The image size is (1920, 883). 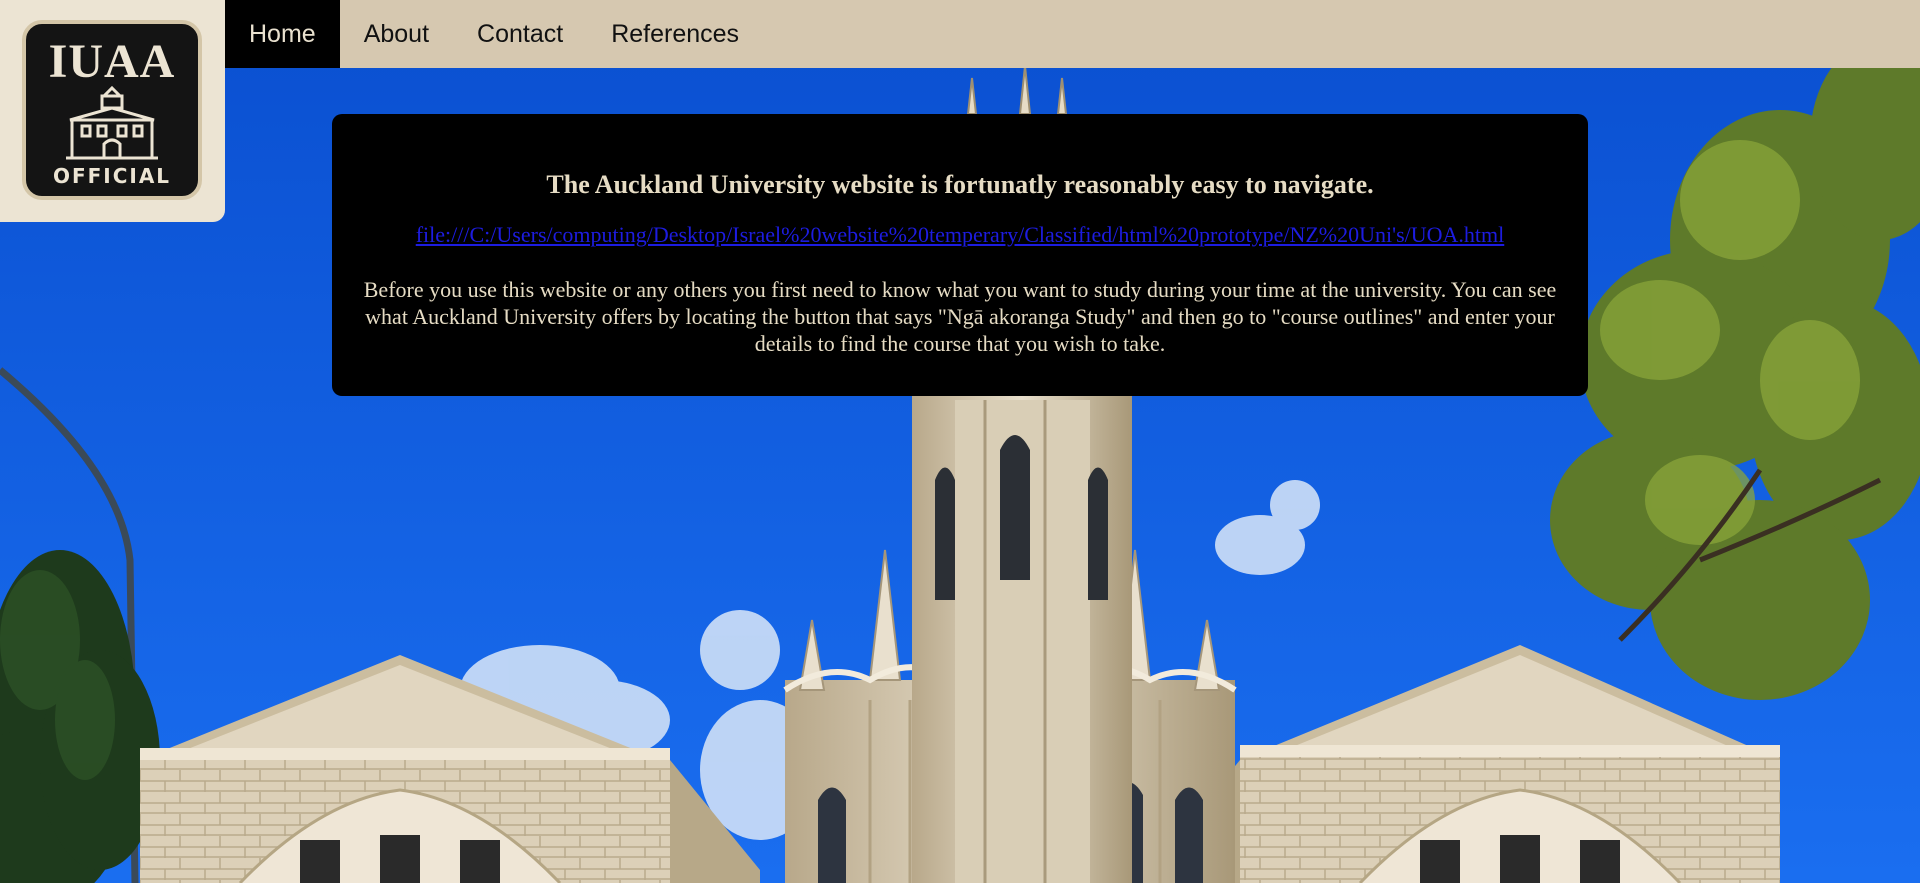 What do you see at coordinates (112, 176) in the screenshot?
I see `logo-subtitle: OFFICIAL` at bounding box center [112, 176].